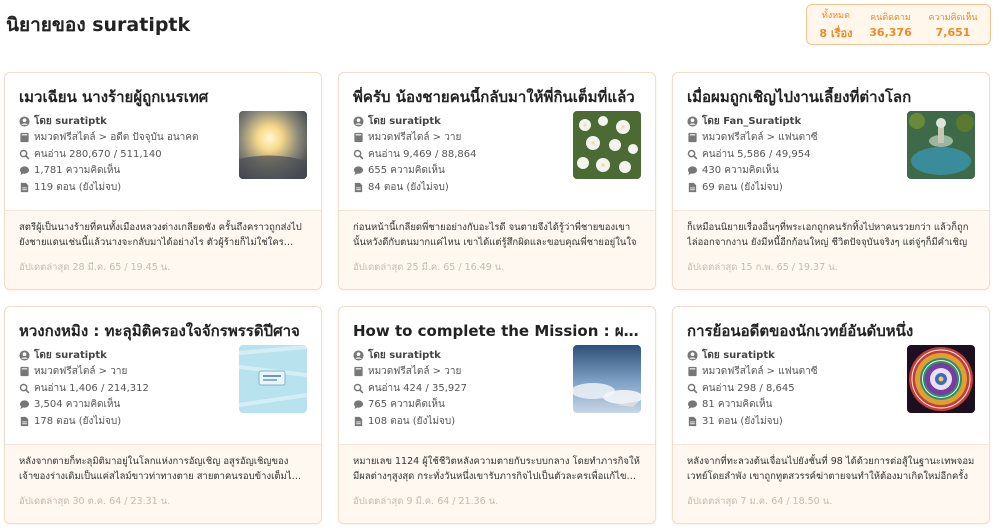  I want to click on stat-value: 36,376, so click(890, 32).